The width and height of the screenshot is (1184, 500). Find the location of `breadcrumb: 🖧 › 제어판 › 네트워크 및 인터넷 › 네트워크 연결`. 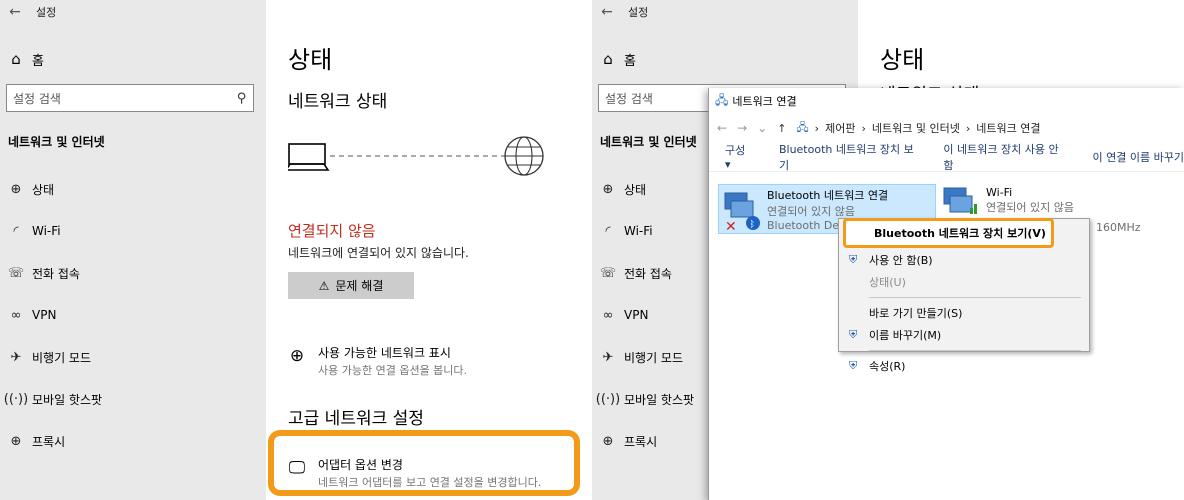

breadcrumb: 🖧 › 제어판 › 네트워크 및 인터넷 › 네트워크 연결 is located at coordinates (918, 128).